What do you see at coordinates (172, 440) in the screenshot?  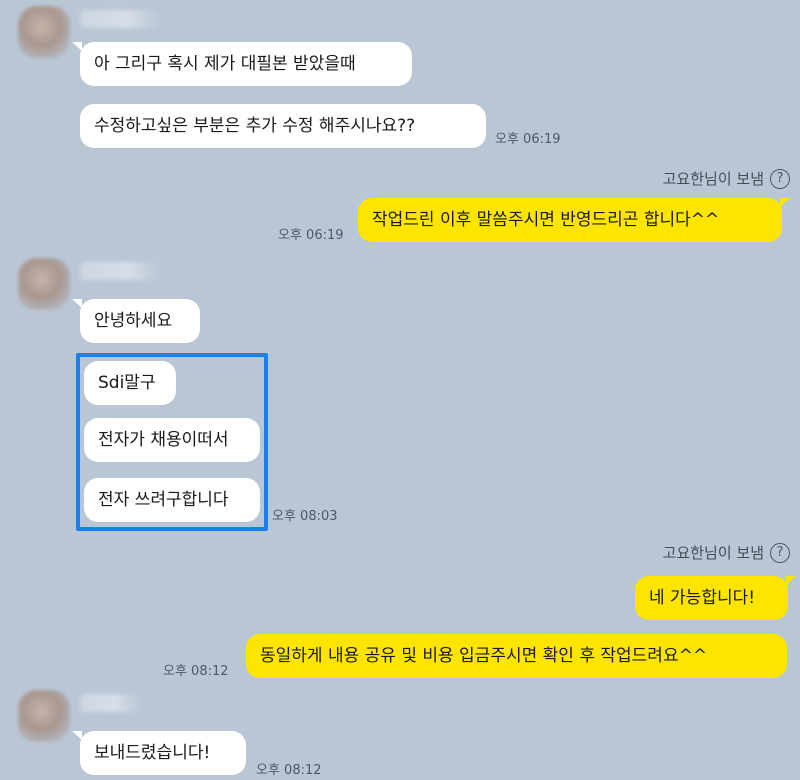 I see `incoming-message: 전자가 채용이떠서` at bounding box center [172, 440].